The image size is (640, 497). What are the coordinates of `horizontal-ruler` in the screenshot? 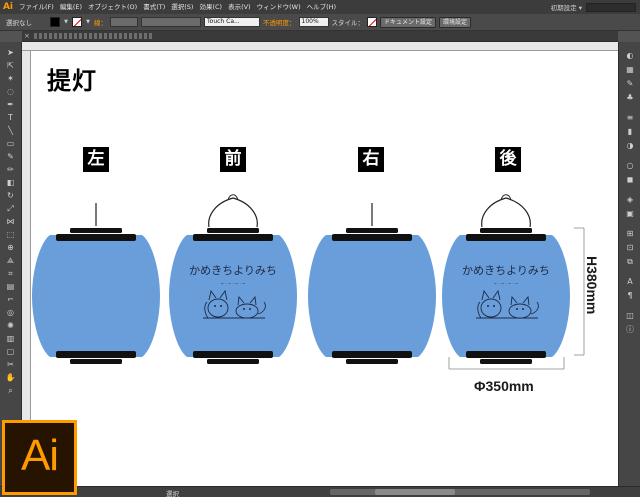 It's located at (320, 46).